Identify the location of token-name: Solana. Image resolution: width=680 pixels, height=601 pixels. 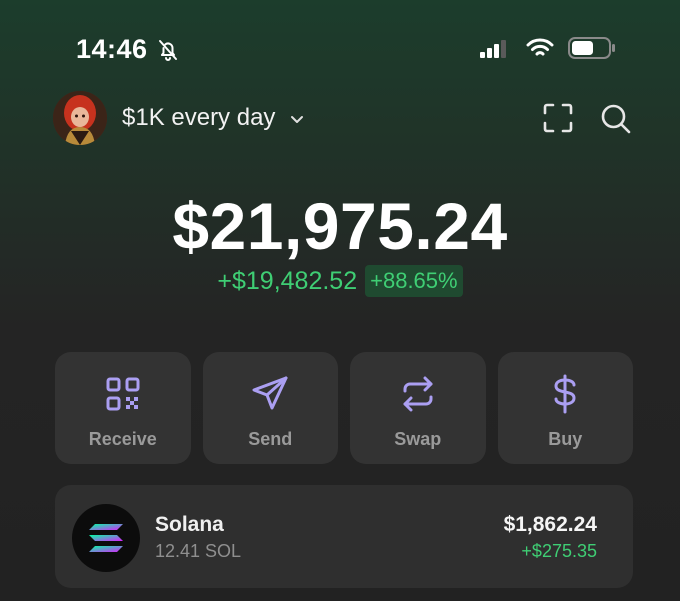
(189, 524).